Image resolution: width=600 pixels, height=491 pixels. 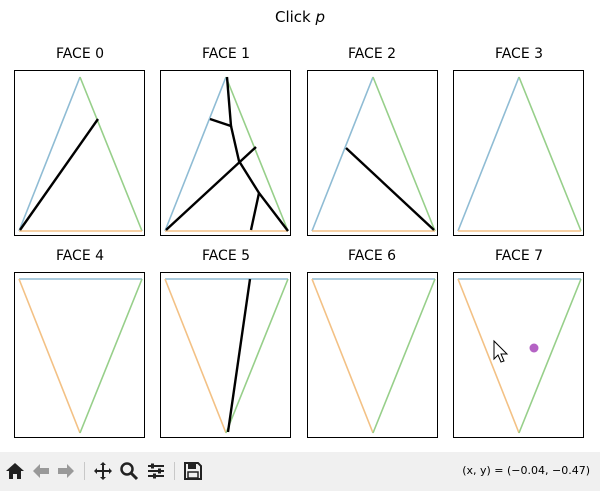 I want to click on face-6-edge-b, so click(x=404, y=356).